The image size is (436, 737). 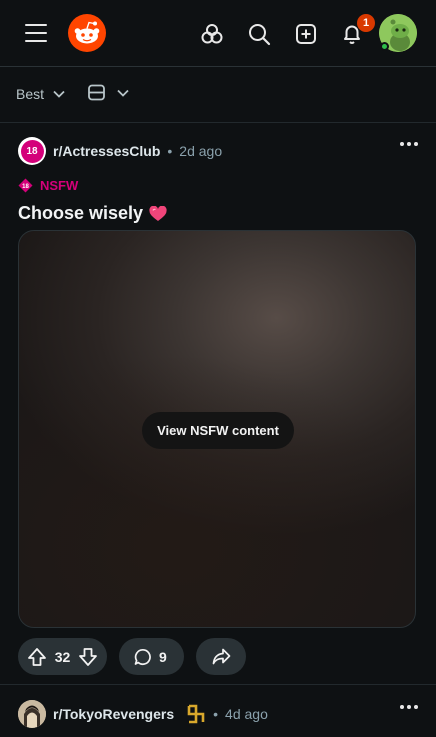 I want to click on post-age: 4d ago, so click(x=246, y=714).